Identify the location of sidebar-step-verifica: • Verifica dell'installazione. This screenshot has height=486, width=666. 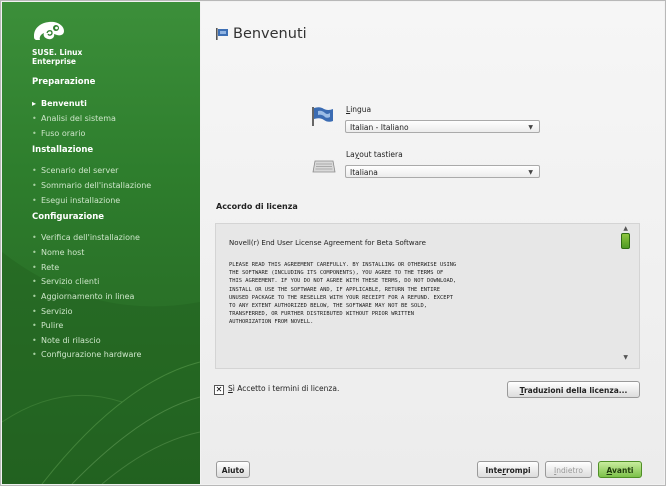
(86, 237).